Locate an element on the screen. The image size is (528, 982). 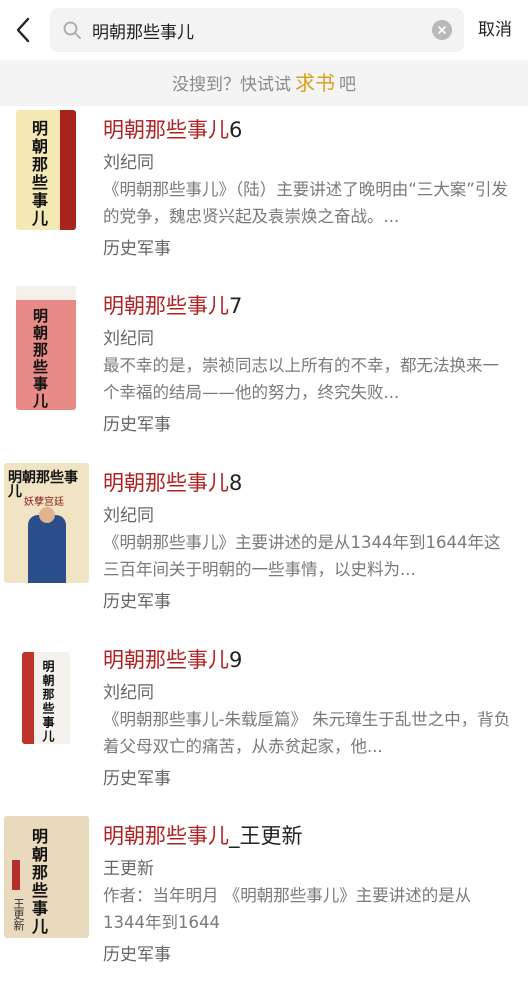
cover-author: 王更新 is located at coordinates (18, 914).